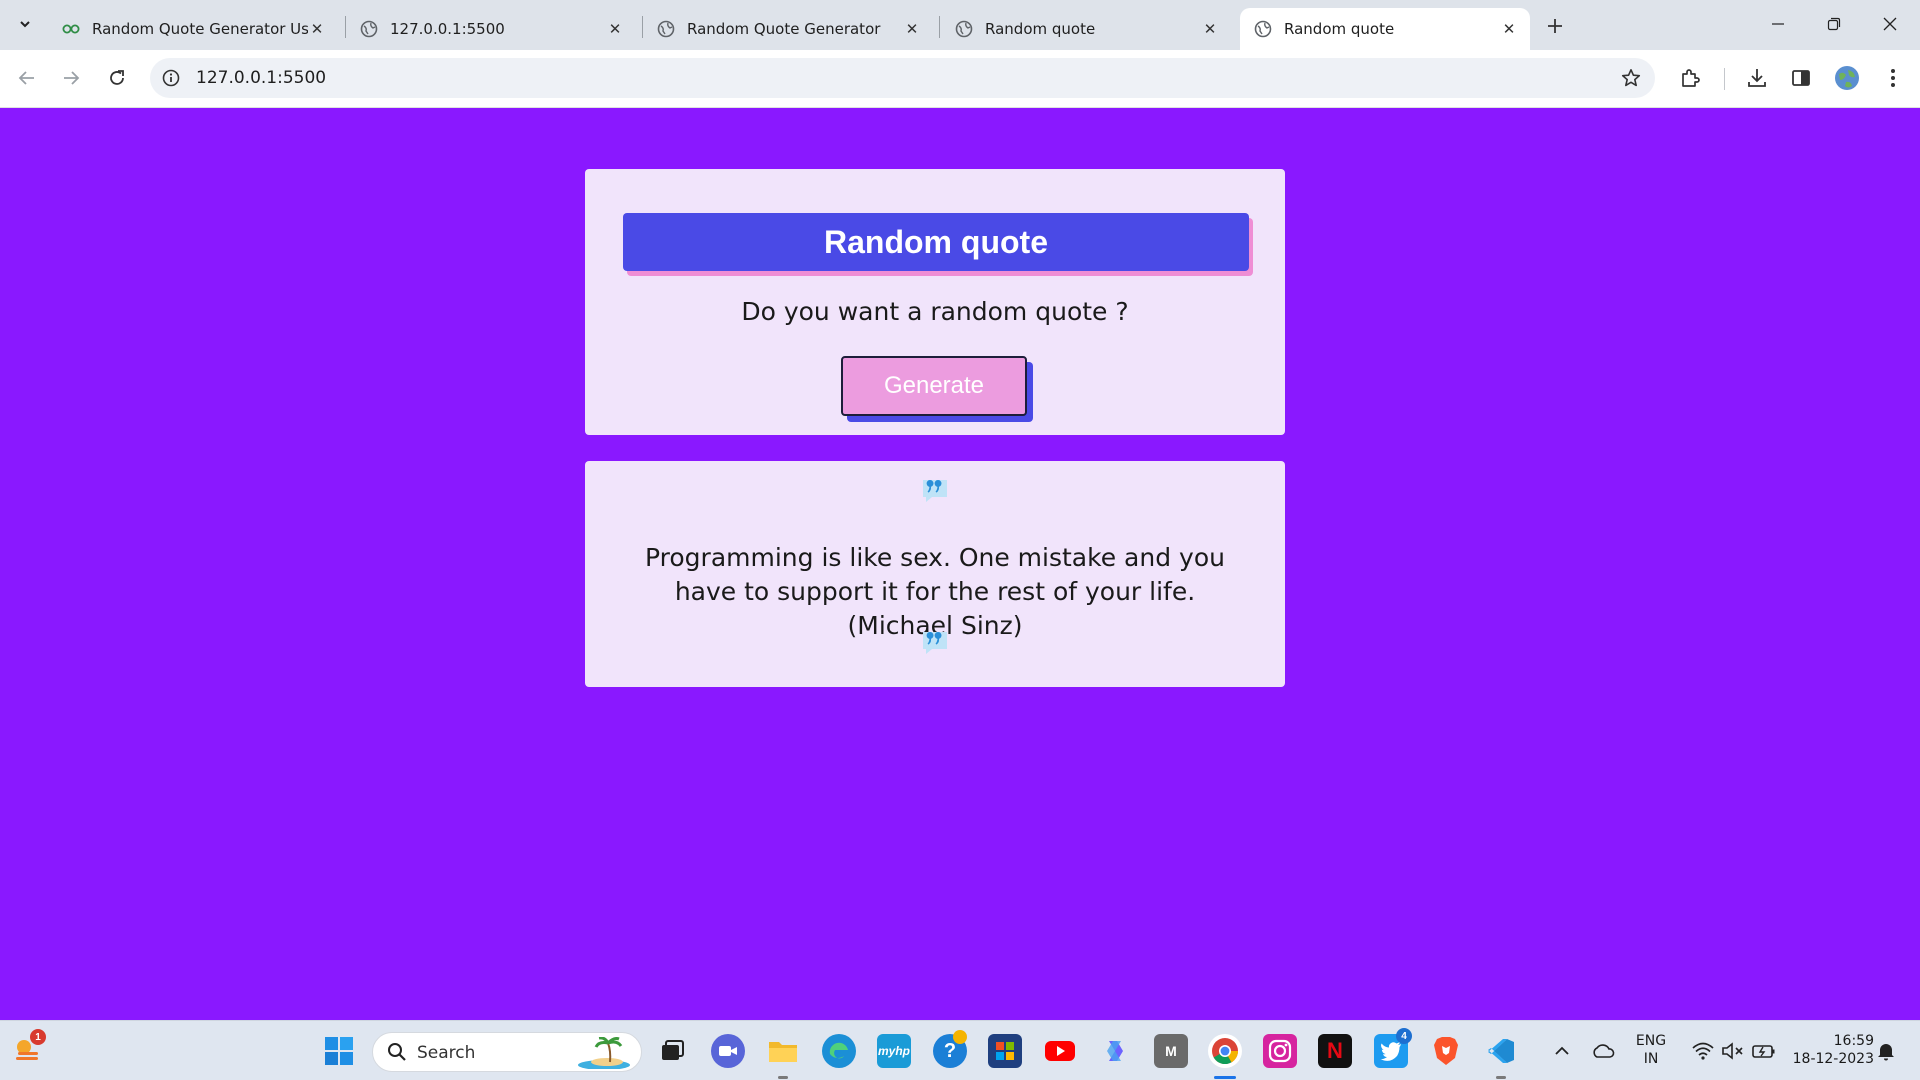 This screenshot has height=1080, width=1920. Describe the element at coordinates (934, 386) in the screenshot. I see `generate-button: Generate` at that location.